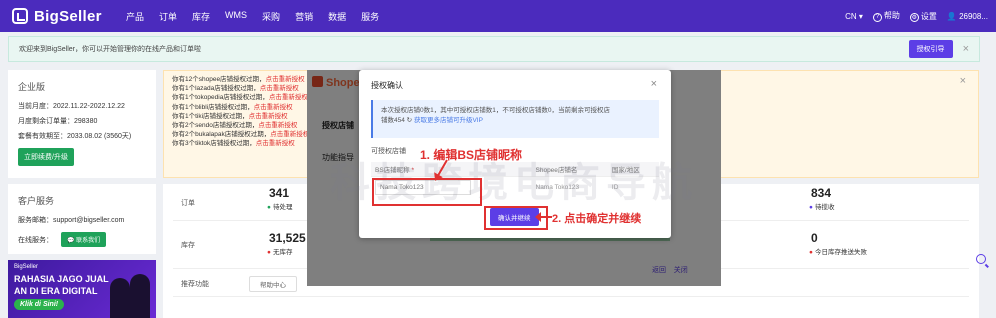 This screenshot has width=996, height=318. I want to click on divider, so click(571, 296).